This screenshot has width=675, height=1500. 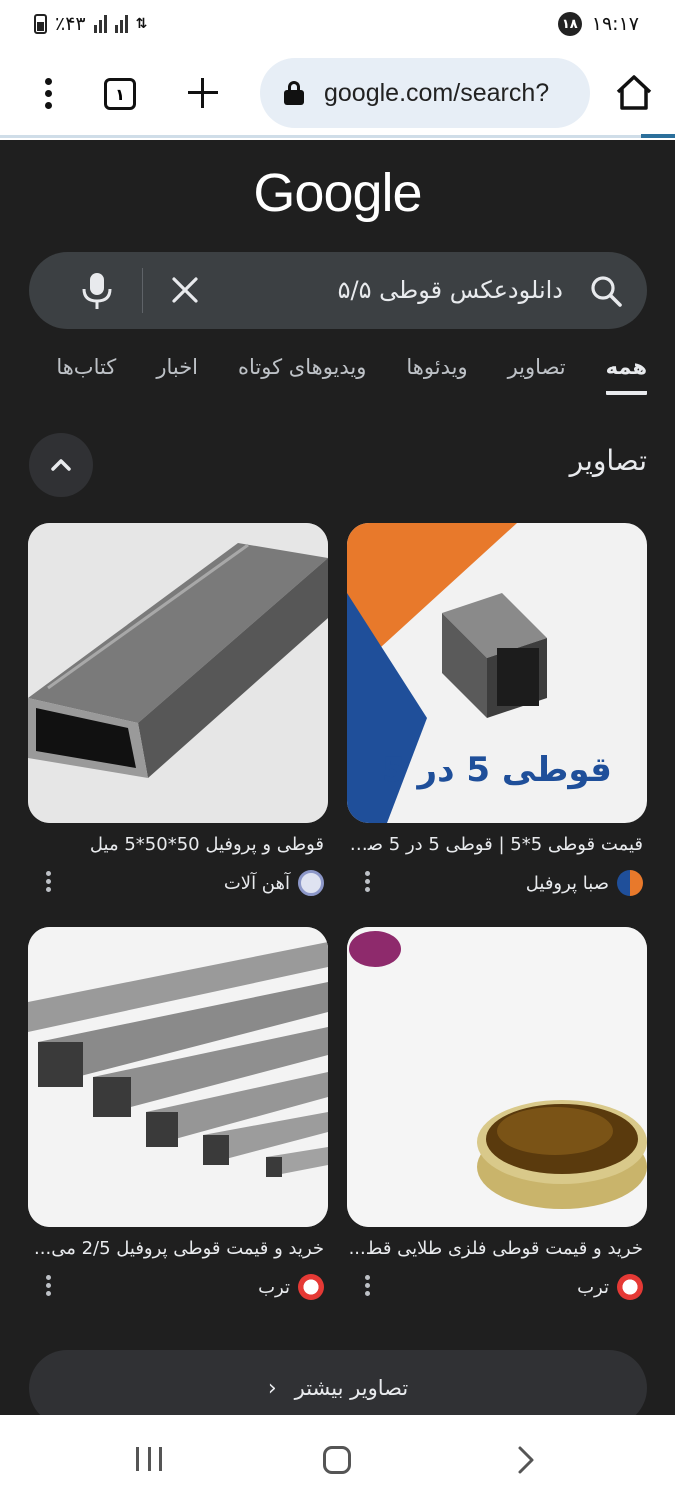 I want to click on battery-icon, so click(x=40, y=24).